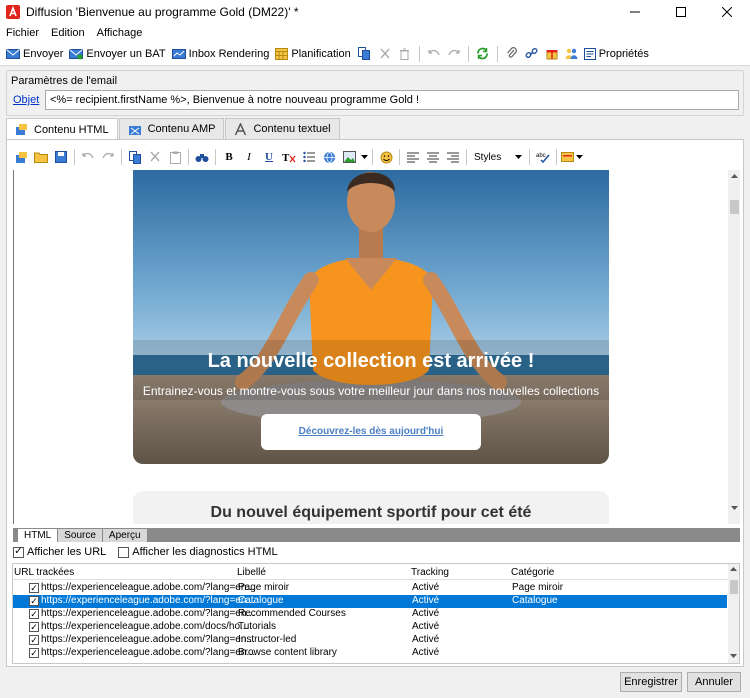 This screenshot has height=698, width=750. I want to click on gift-icon, so click(552, 54).